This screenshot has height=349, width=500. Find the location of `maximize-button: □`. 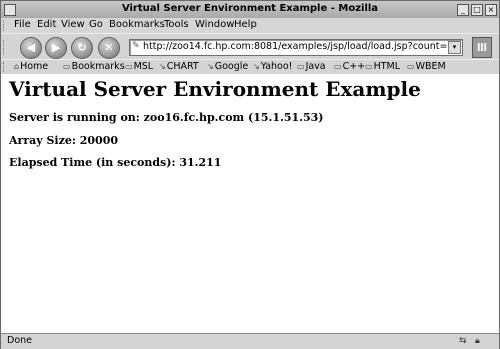

maximize-button: □ is located at coordinates (477, 10).